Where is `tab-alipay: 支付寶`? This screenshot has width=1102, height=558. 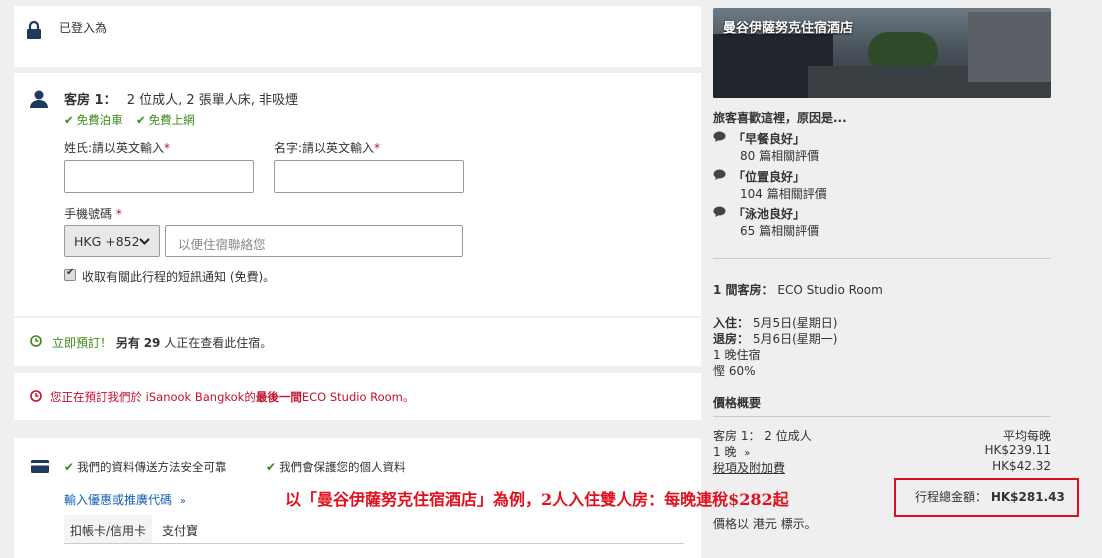
tab-alipay: 支付寶 is located at coordinates (182, 529).